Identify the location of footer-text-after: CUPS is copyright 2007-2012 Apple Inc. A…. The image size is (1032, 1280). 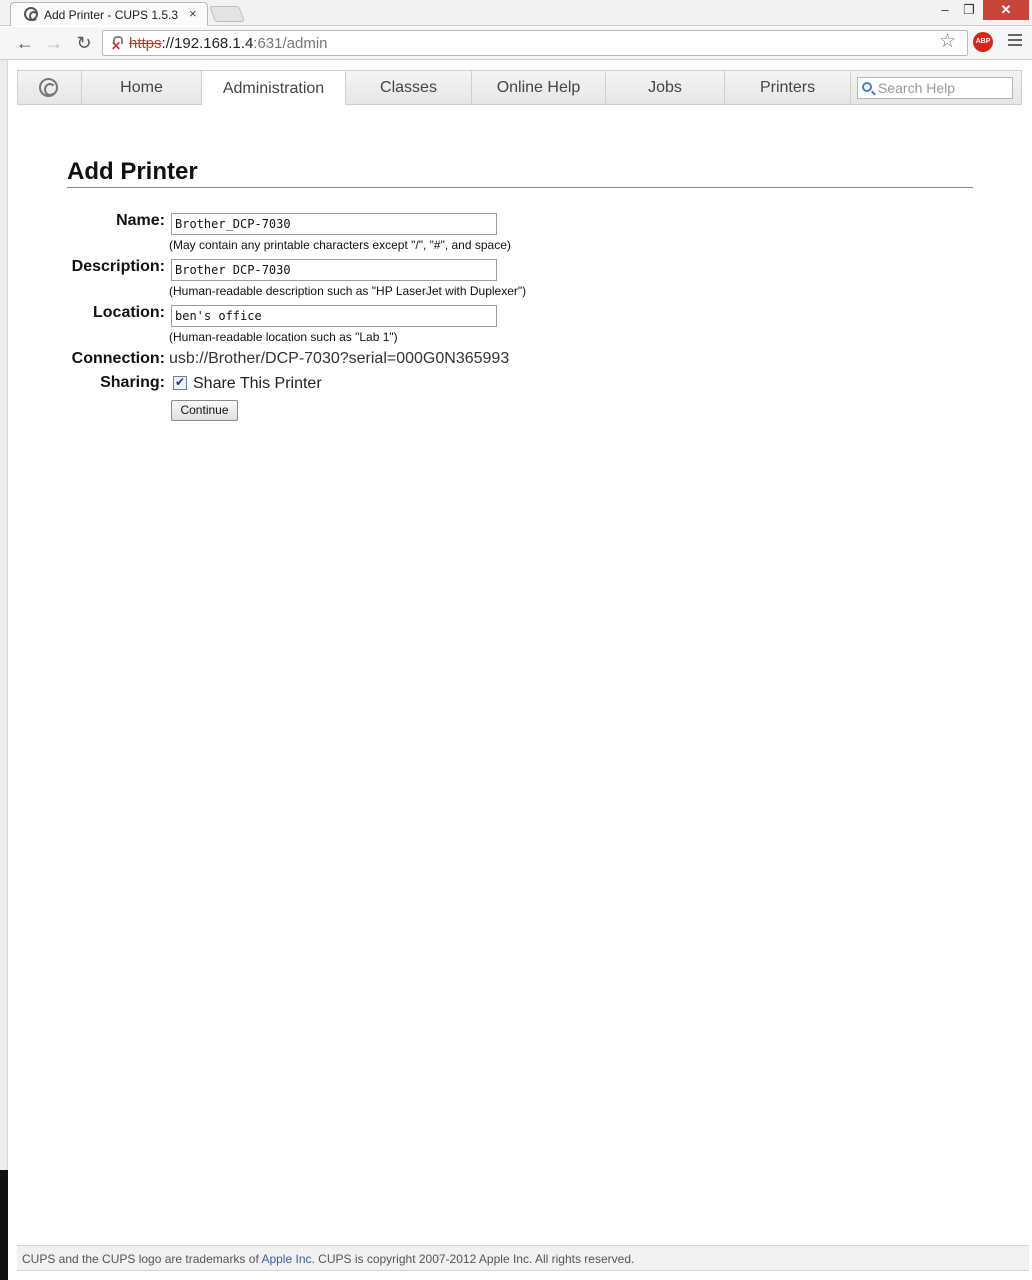
(474, 1259).